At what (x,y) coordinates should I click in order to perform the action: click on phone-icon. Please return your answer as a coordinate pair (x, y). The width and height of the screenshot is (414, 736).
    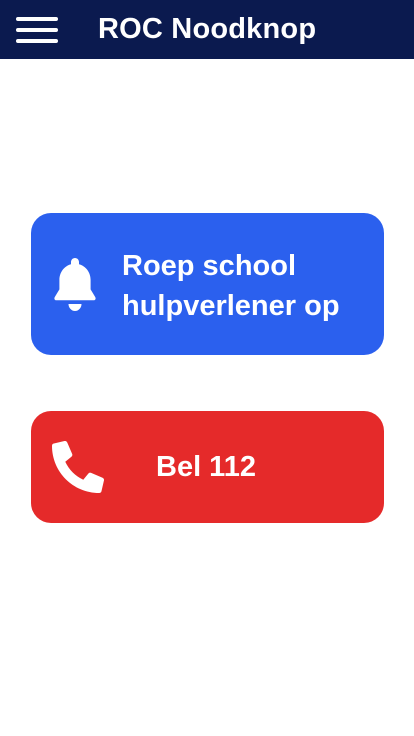
    Looking at the image, I should click on (78, 467).